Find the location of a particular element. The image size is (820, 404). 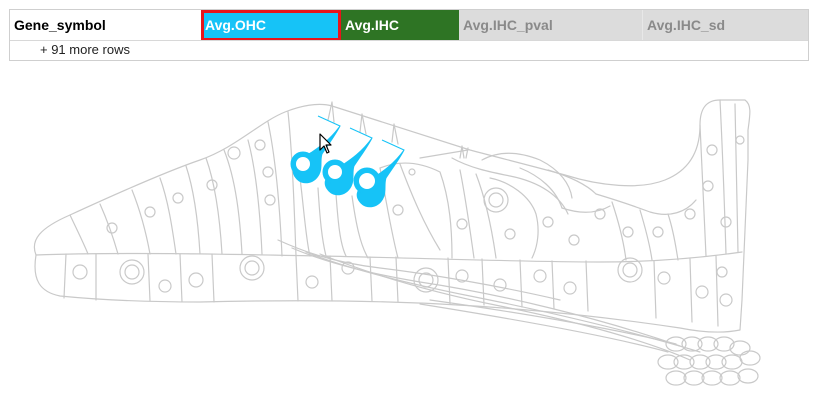

mouse-pointer-icon is located at coordinates (325, 143).